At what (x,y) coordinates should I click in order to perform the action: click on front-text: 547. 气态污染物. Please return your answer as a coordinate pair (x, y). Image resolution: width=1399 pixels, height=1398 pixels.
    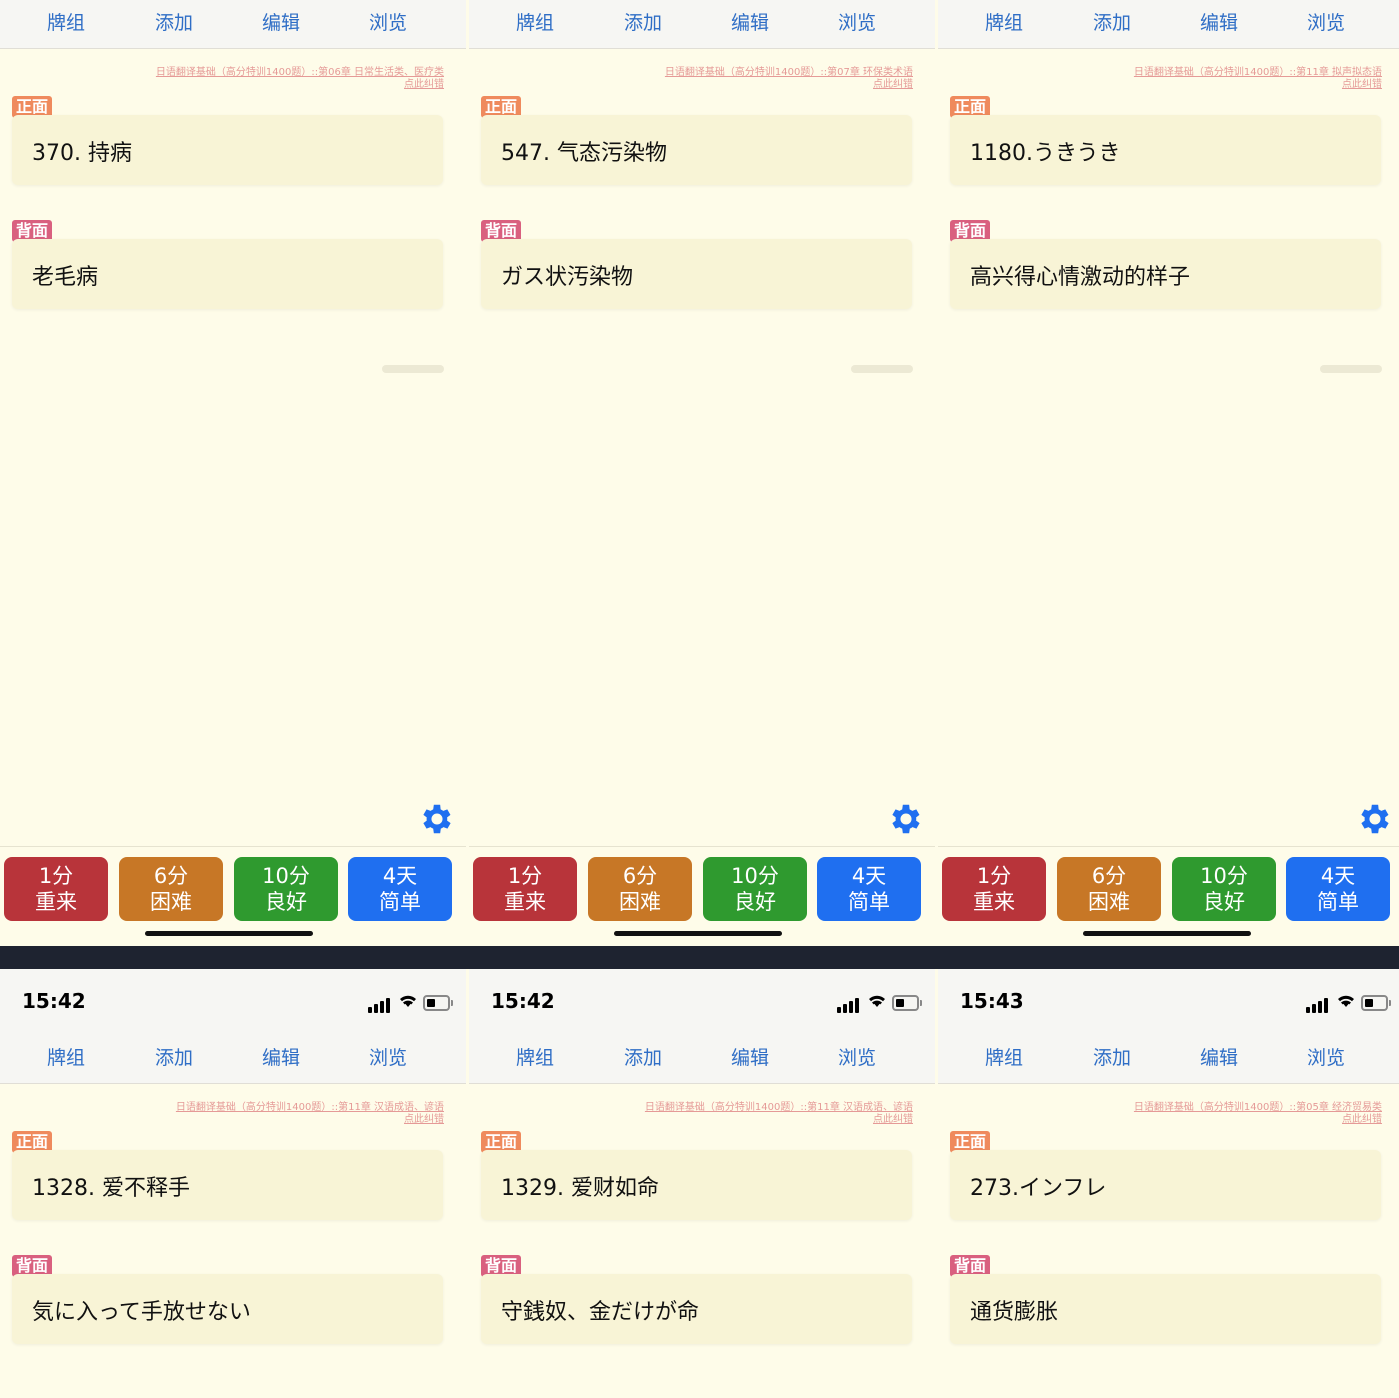
    Looking at the image, I should click on (584, 153).